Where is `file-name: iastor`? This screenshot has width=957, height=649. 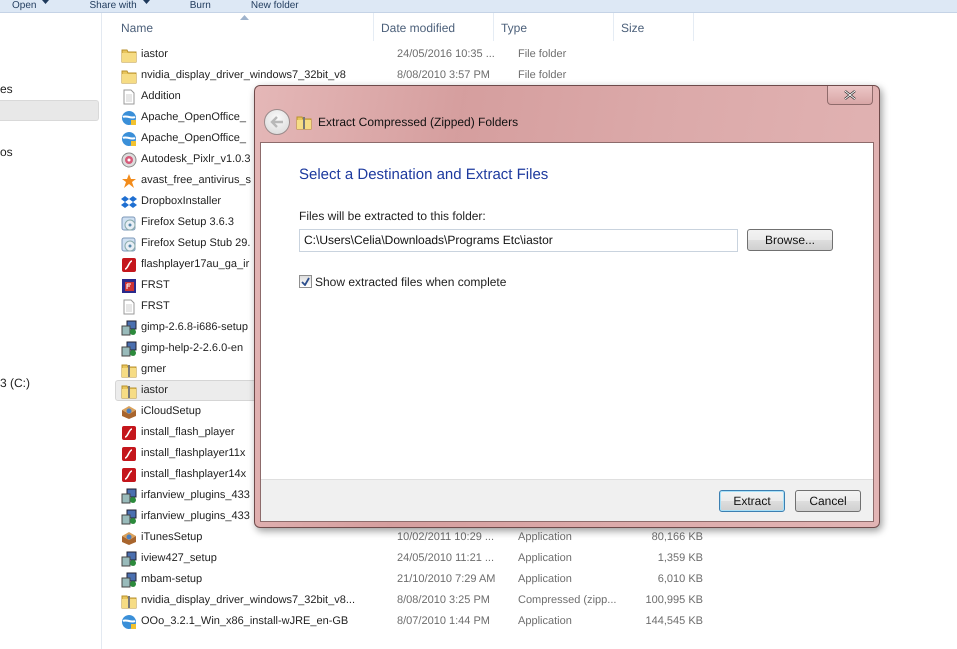
file-name: iastor is located at coordinates (266, 54).